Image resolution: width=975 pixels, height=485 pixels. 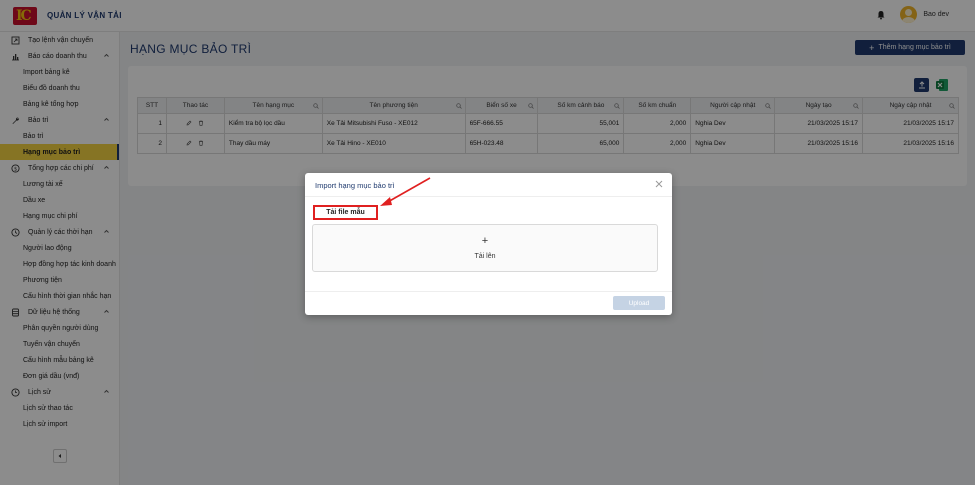 I want to click on download-template-link: Tải file mẫu, so click(x=345, y=212).